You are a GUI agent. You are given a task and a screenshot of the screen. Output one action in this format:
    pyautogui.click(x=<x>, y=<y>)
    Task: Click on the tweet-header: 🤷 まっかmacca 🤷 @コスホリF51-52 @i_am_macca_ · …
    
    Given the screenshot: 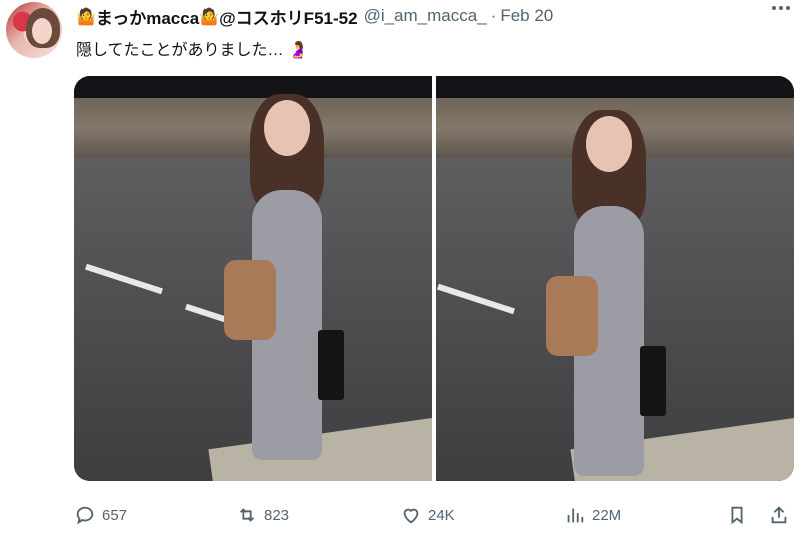 What is the action you would take?
    pyautogui.click(x=314, y=16)
    